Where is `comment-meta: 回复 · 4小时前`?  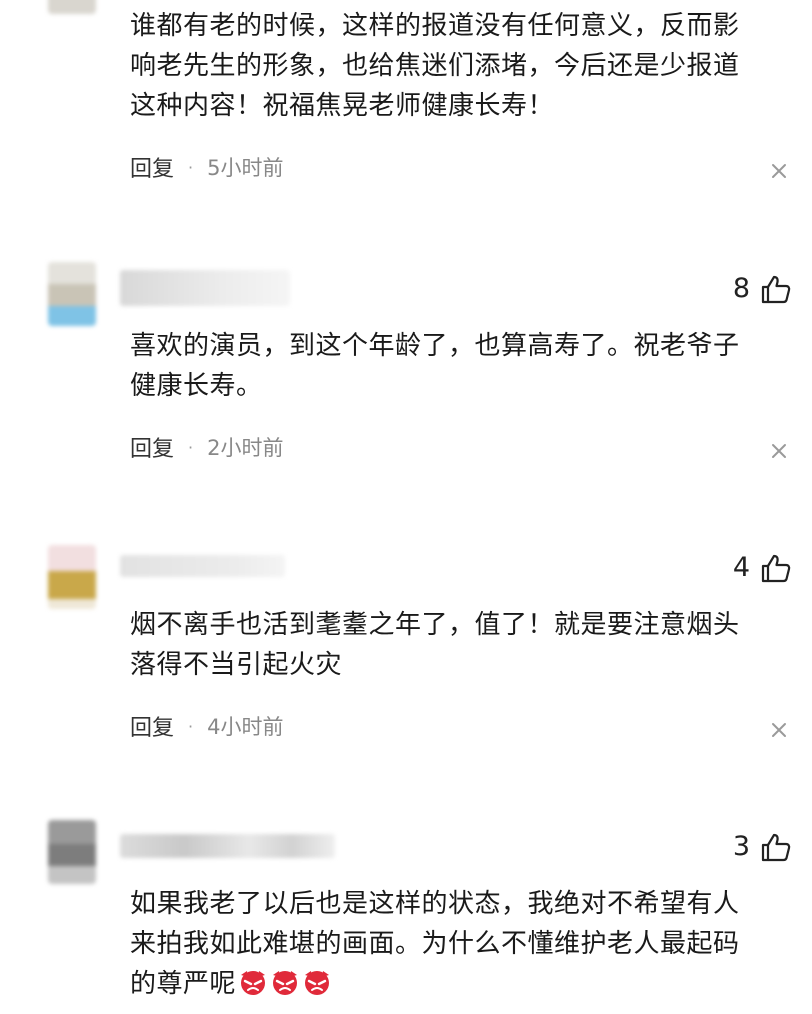
comment-meta: 回复 · 4小时前 is located at coordinates (206, 726).